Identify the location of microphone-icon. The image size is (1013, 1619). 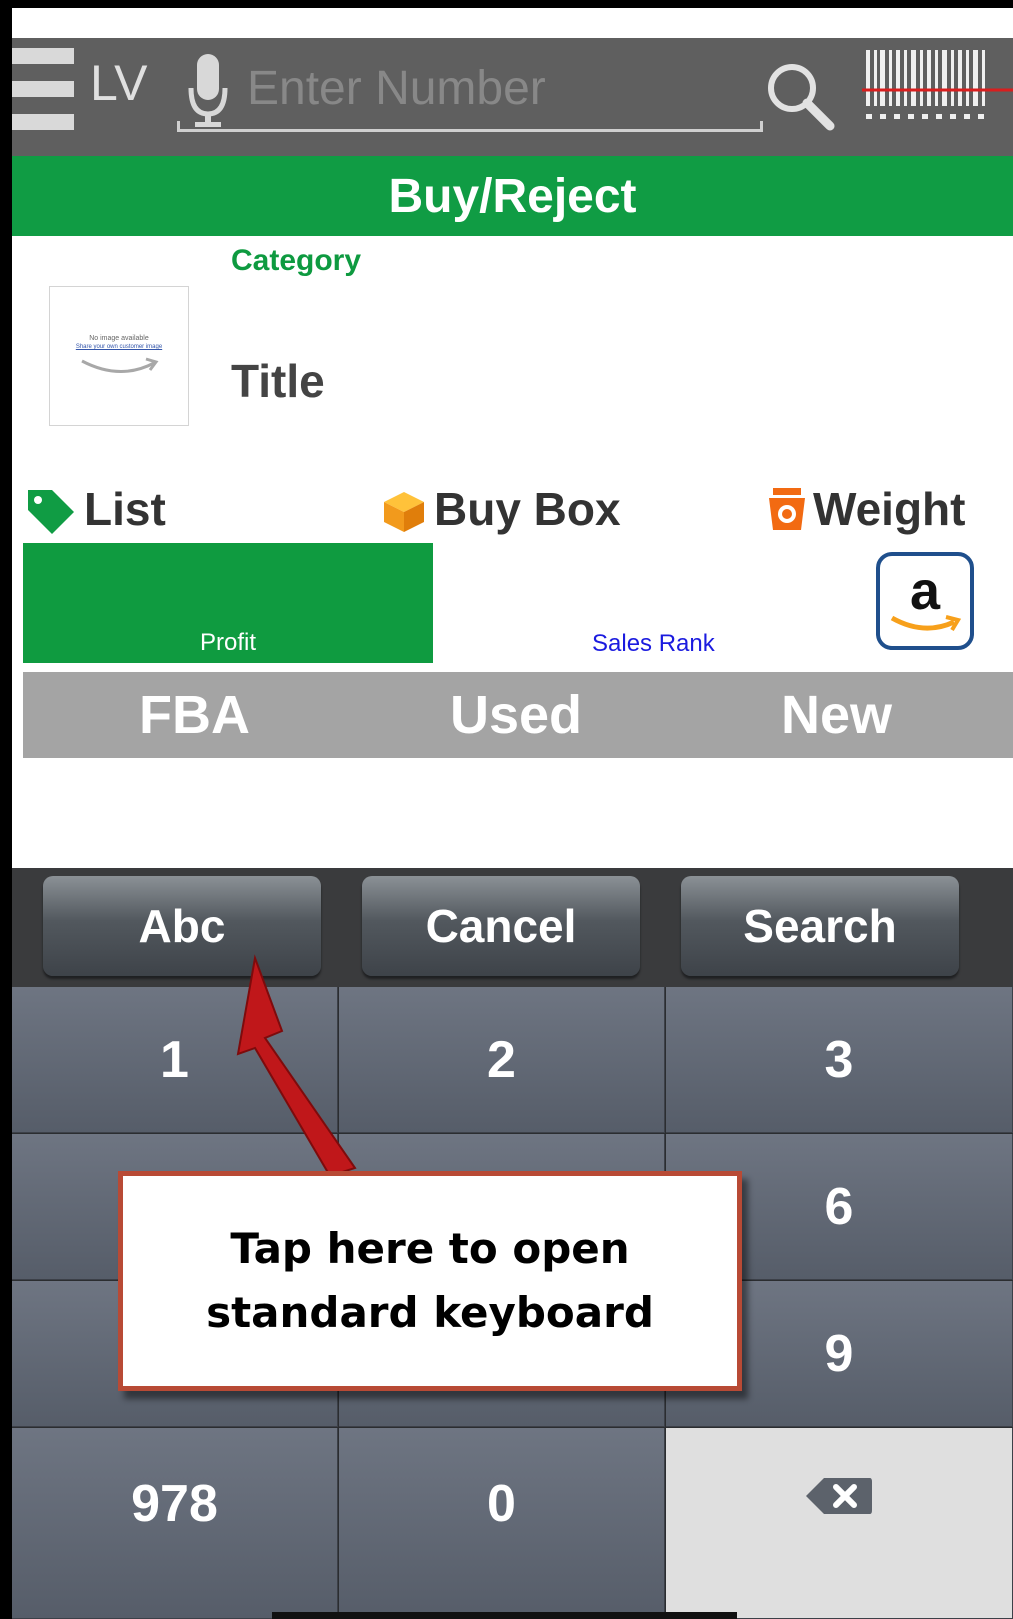
(208, 92).